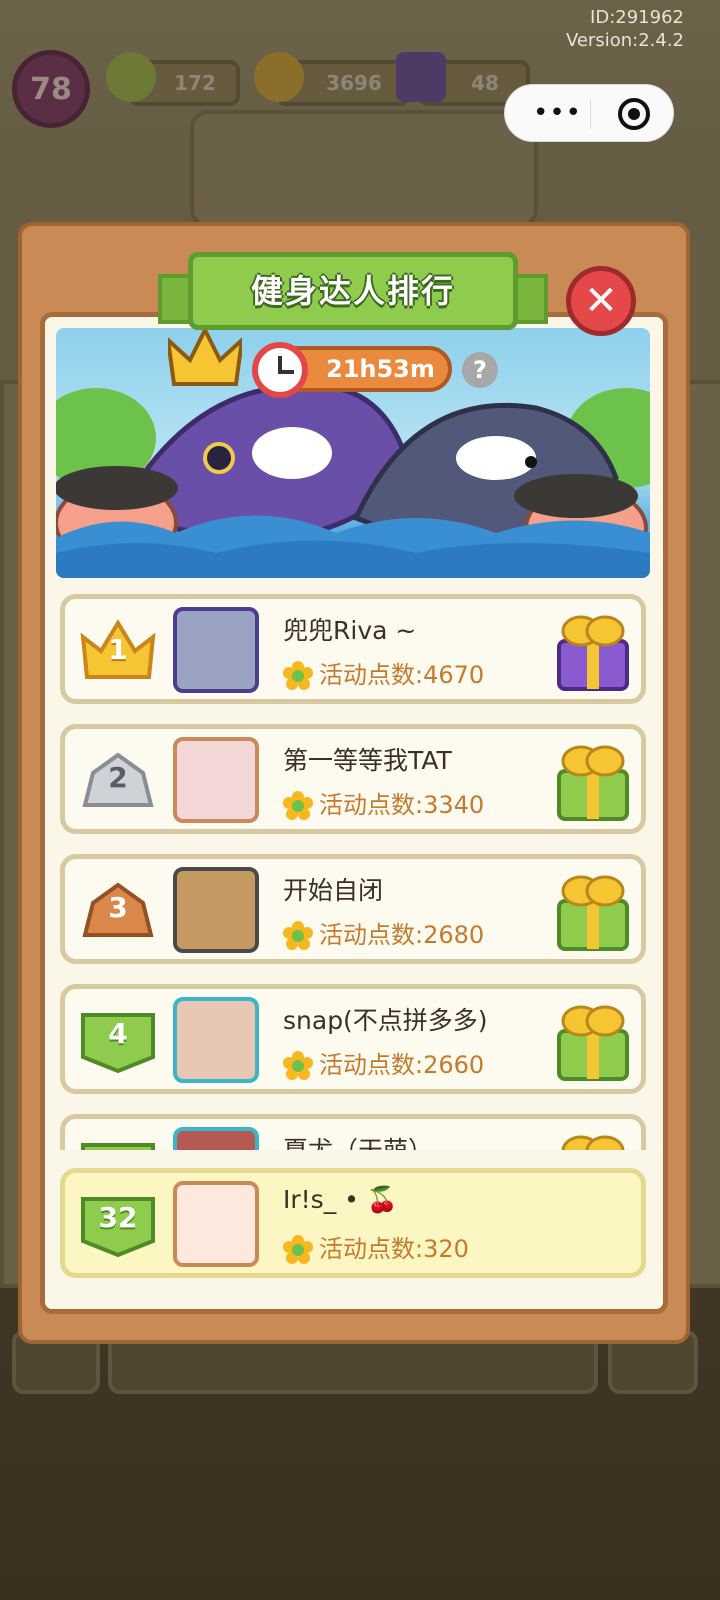 This screenshot has height=1600, width=720. I want to click on player-level: 78, so click(51, 89).